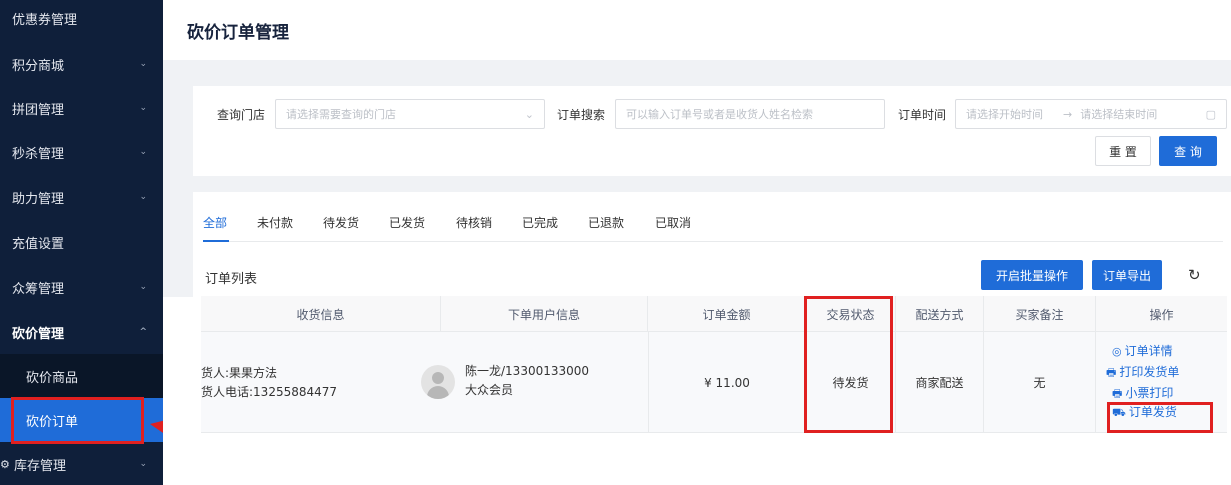  I want to click on list-title: 订单列表, so click(231, 279).